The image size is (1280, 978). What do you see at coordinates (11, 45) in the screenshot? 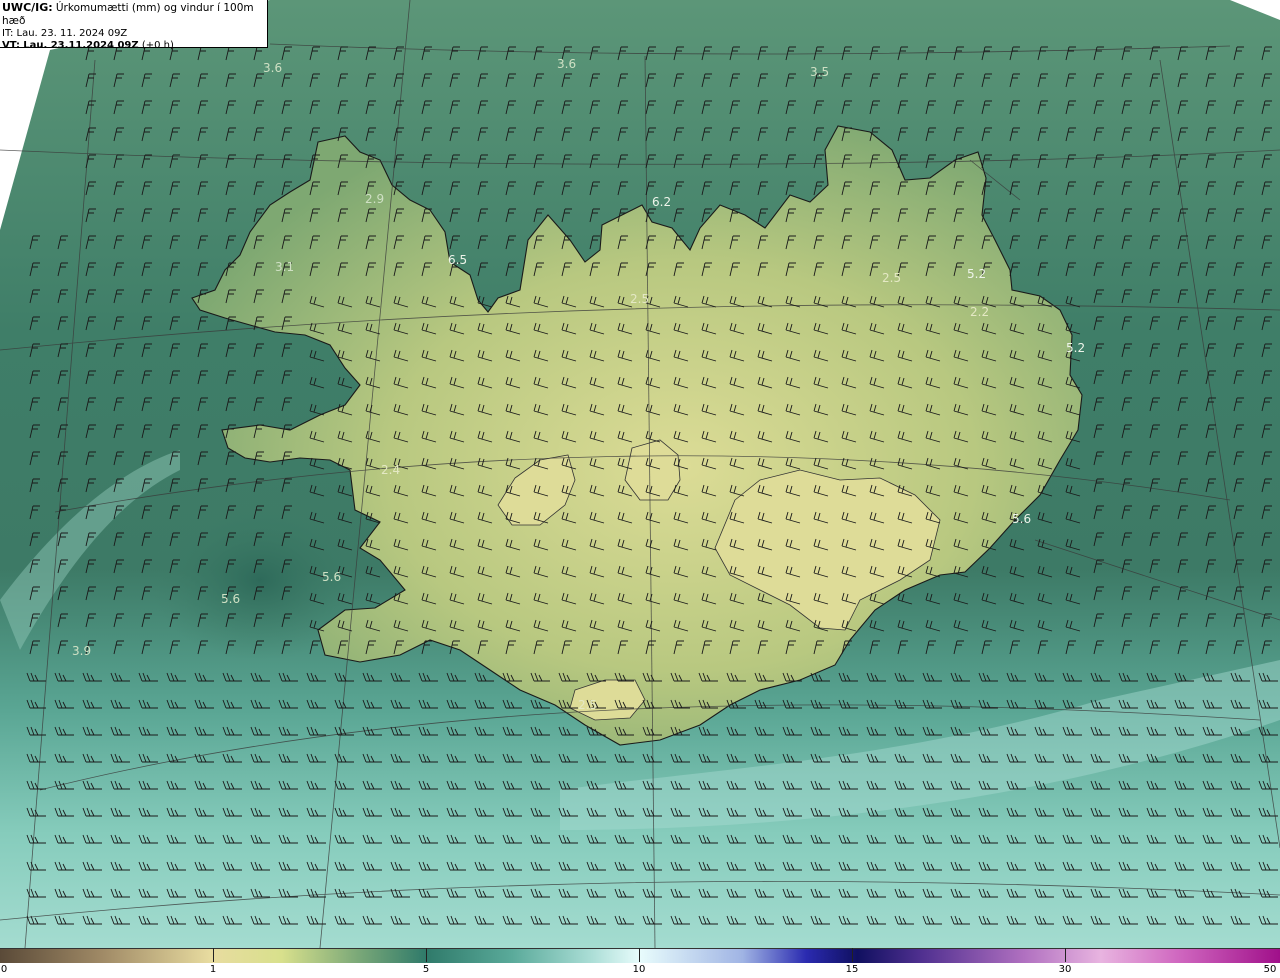
I see `valid-time-label: VT:` at bounding box center [11, 45].